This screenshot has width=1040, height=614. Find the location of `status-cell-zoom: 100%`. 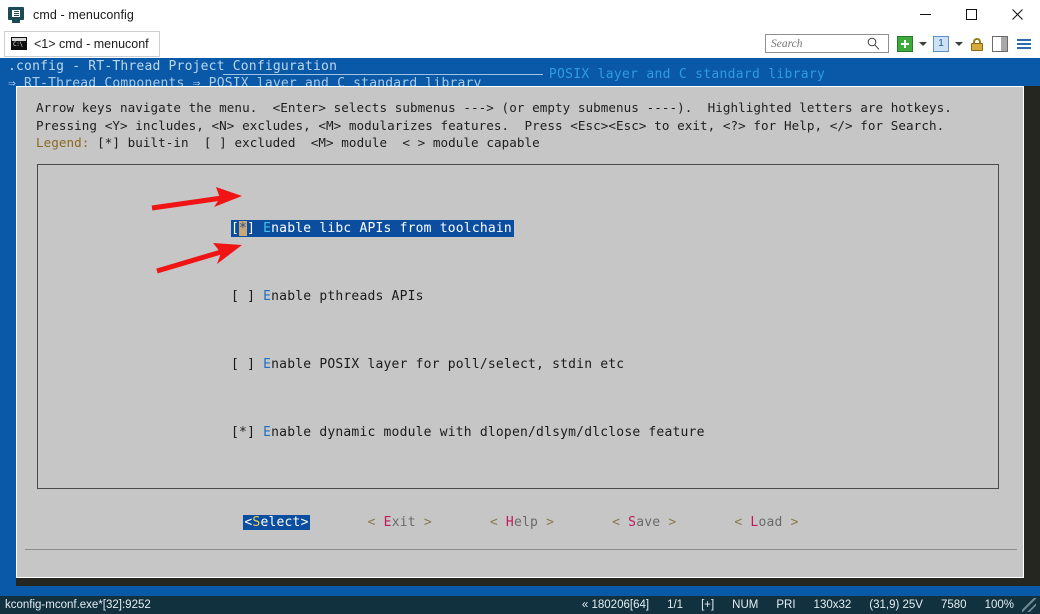

status-cell-zoom: 100% is located at coordinates (999, 605).